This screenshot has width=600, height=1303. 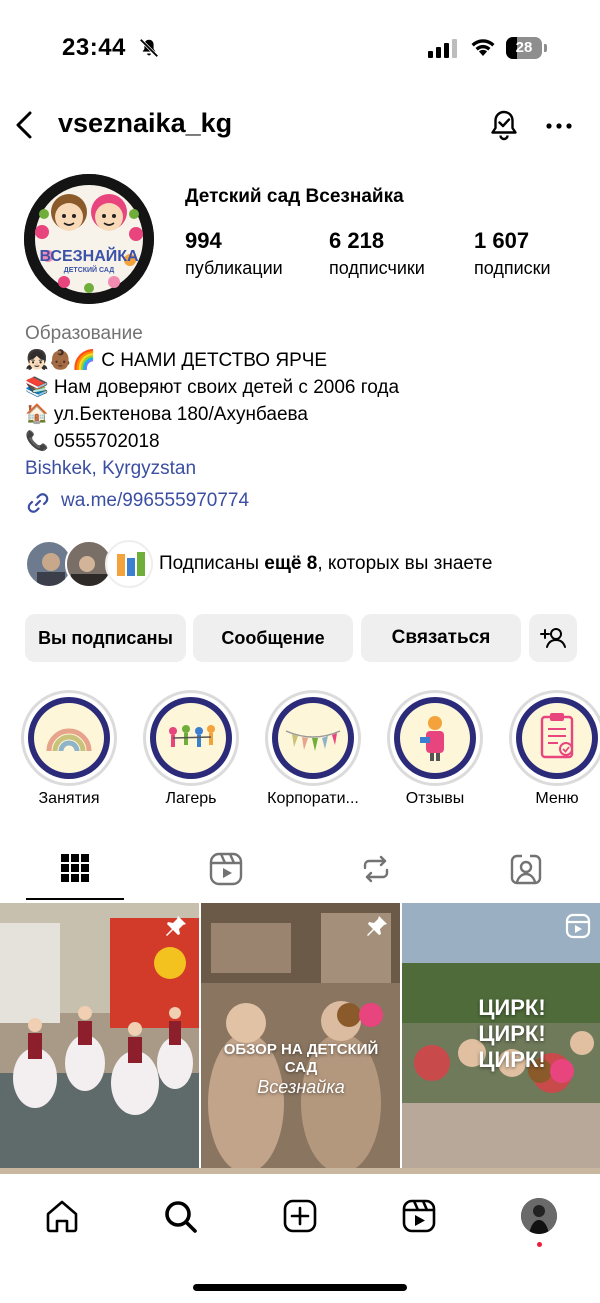 What do you see at coordinates (305, 468) in the screenshot?
I see `bio-location-link: Bishkek, Kyrgyzstan` at bounding box center [305, 468].